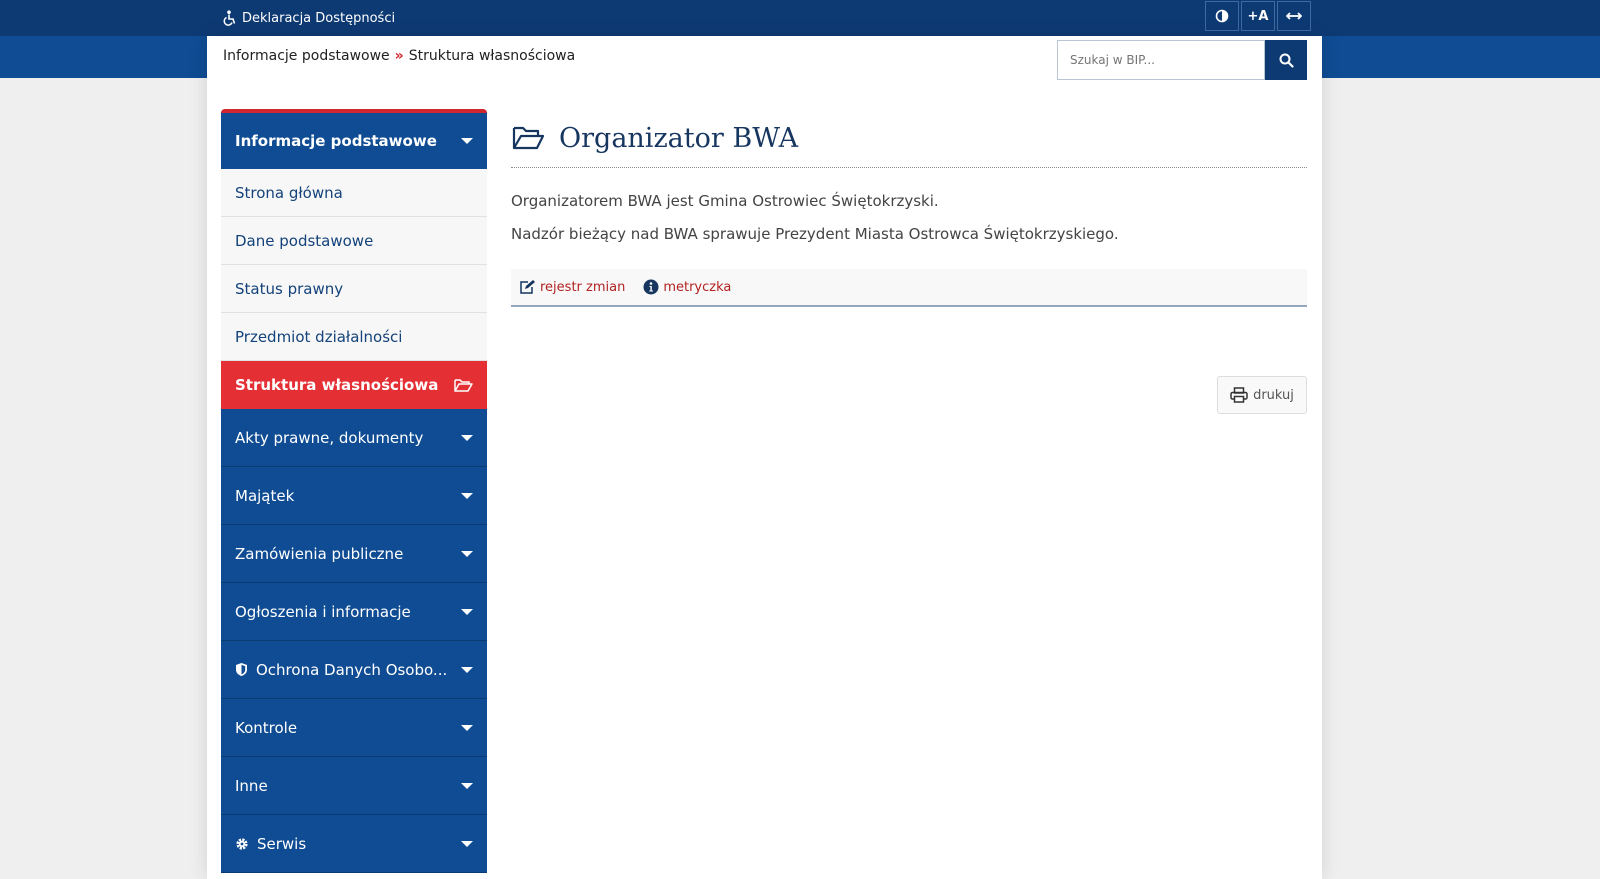  What do you see at coordinates (242, 843) in the screenshot?
I see `gear-icon` at bounding box center [242, 843].